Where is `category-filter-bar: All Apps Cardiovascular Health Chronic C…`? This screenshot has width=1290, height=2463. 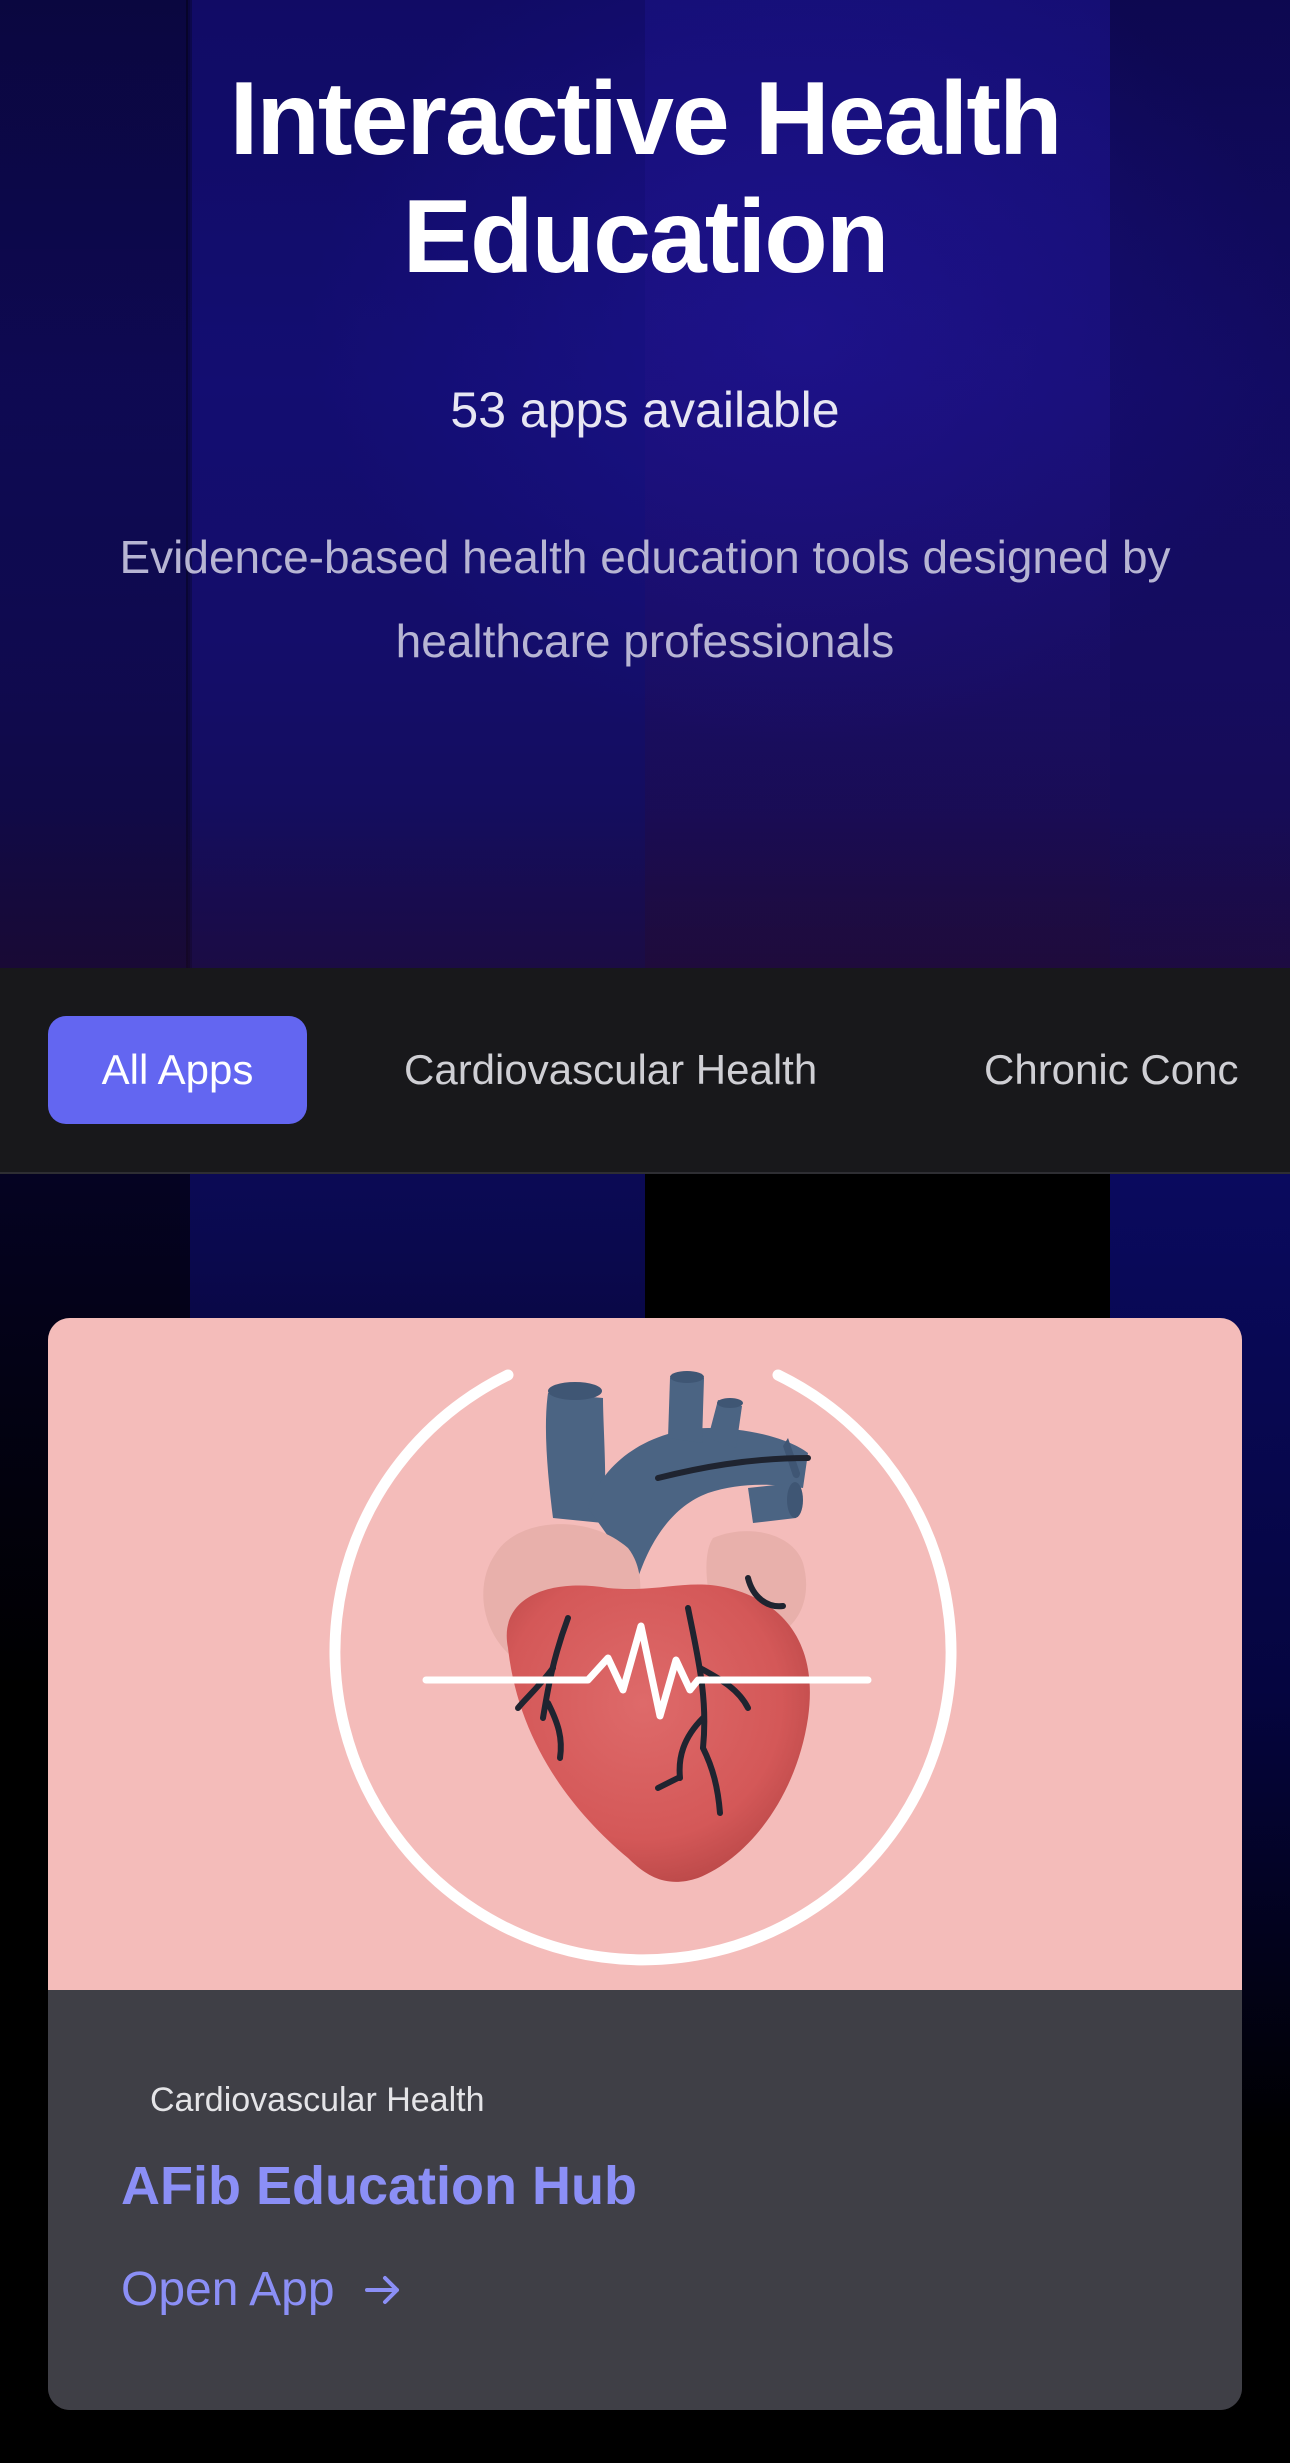
category-filter-bar: All Apps Cardiovascular Health Chronic C… is located at coordinates (645, 1071).